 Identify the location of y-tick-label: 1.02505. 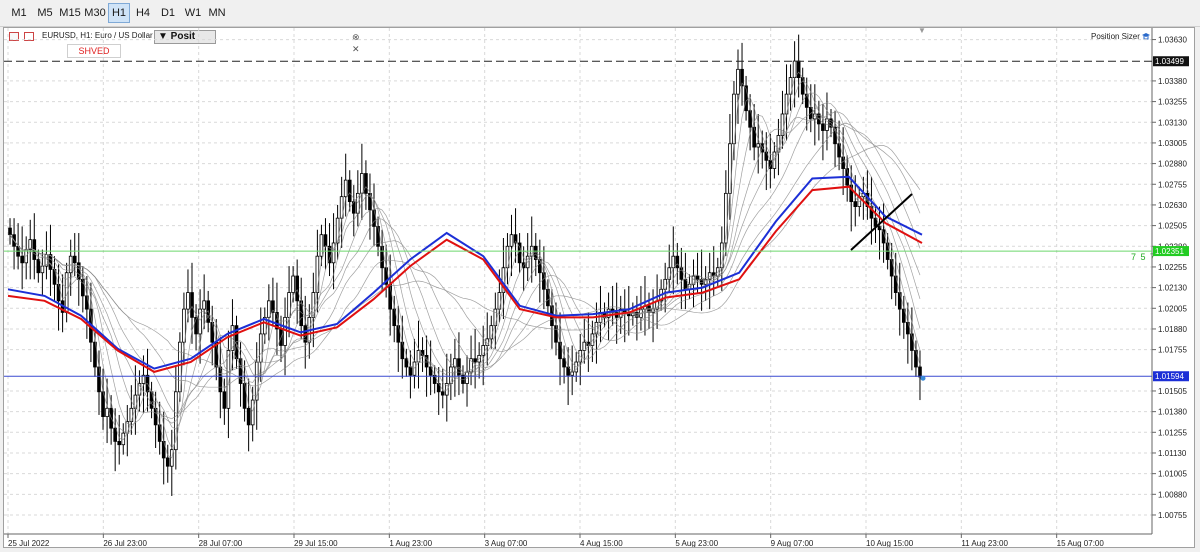
(1172, 226).